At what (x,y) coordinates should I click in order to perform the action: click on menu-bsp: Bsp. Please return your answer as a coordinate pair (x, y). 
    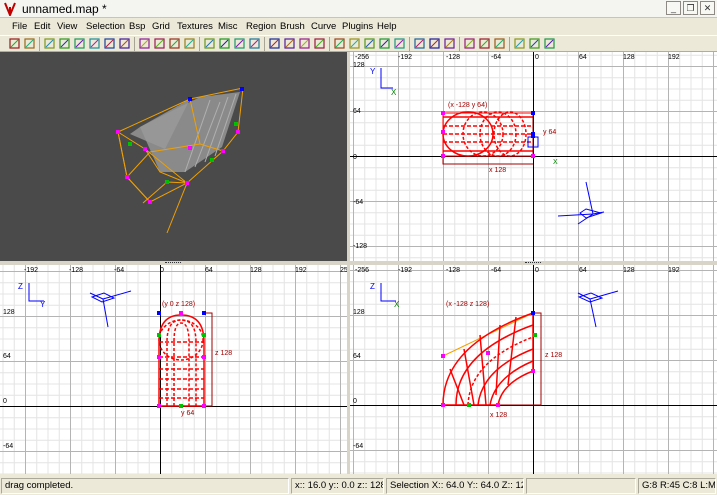
    Looking at the image, I should click on (137, 27).